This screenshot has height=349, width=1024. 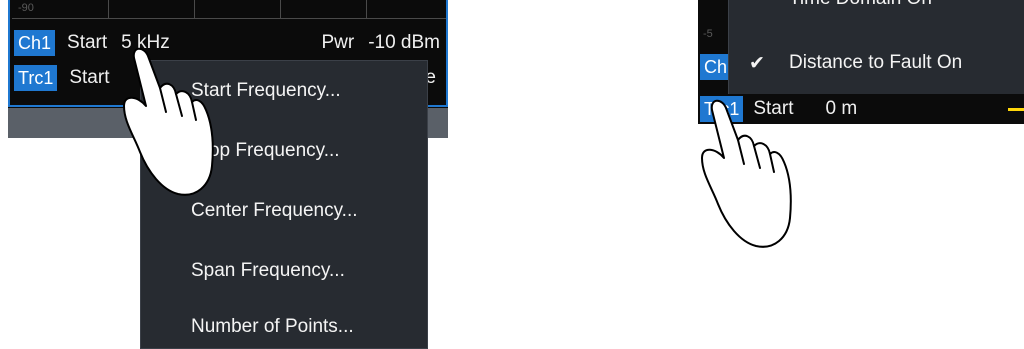 I want to click on menu-item-time-domain: Time Domain On, so click(x=860, y=5).